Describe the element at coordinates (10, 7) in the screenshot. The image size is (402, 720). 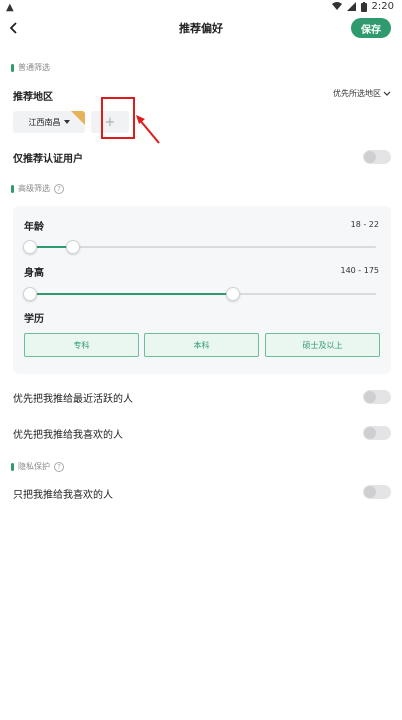
I see `warning-triangle-icon: ▲` at that location.